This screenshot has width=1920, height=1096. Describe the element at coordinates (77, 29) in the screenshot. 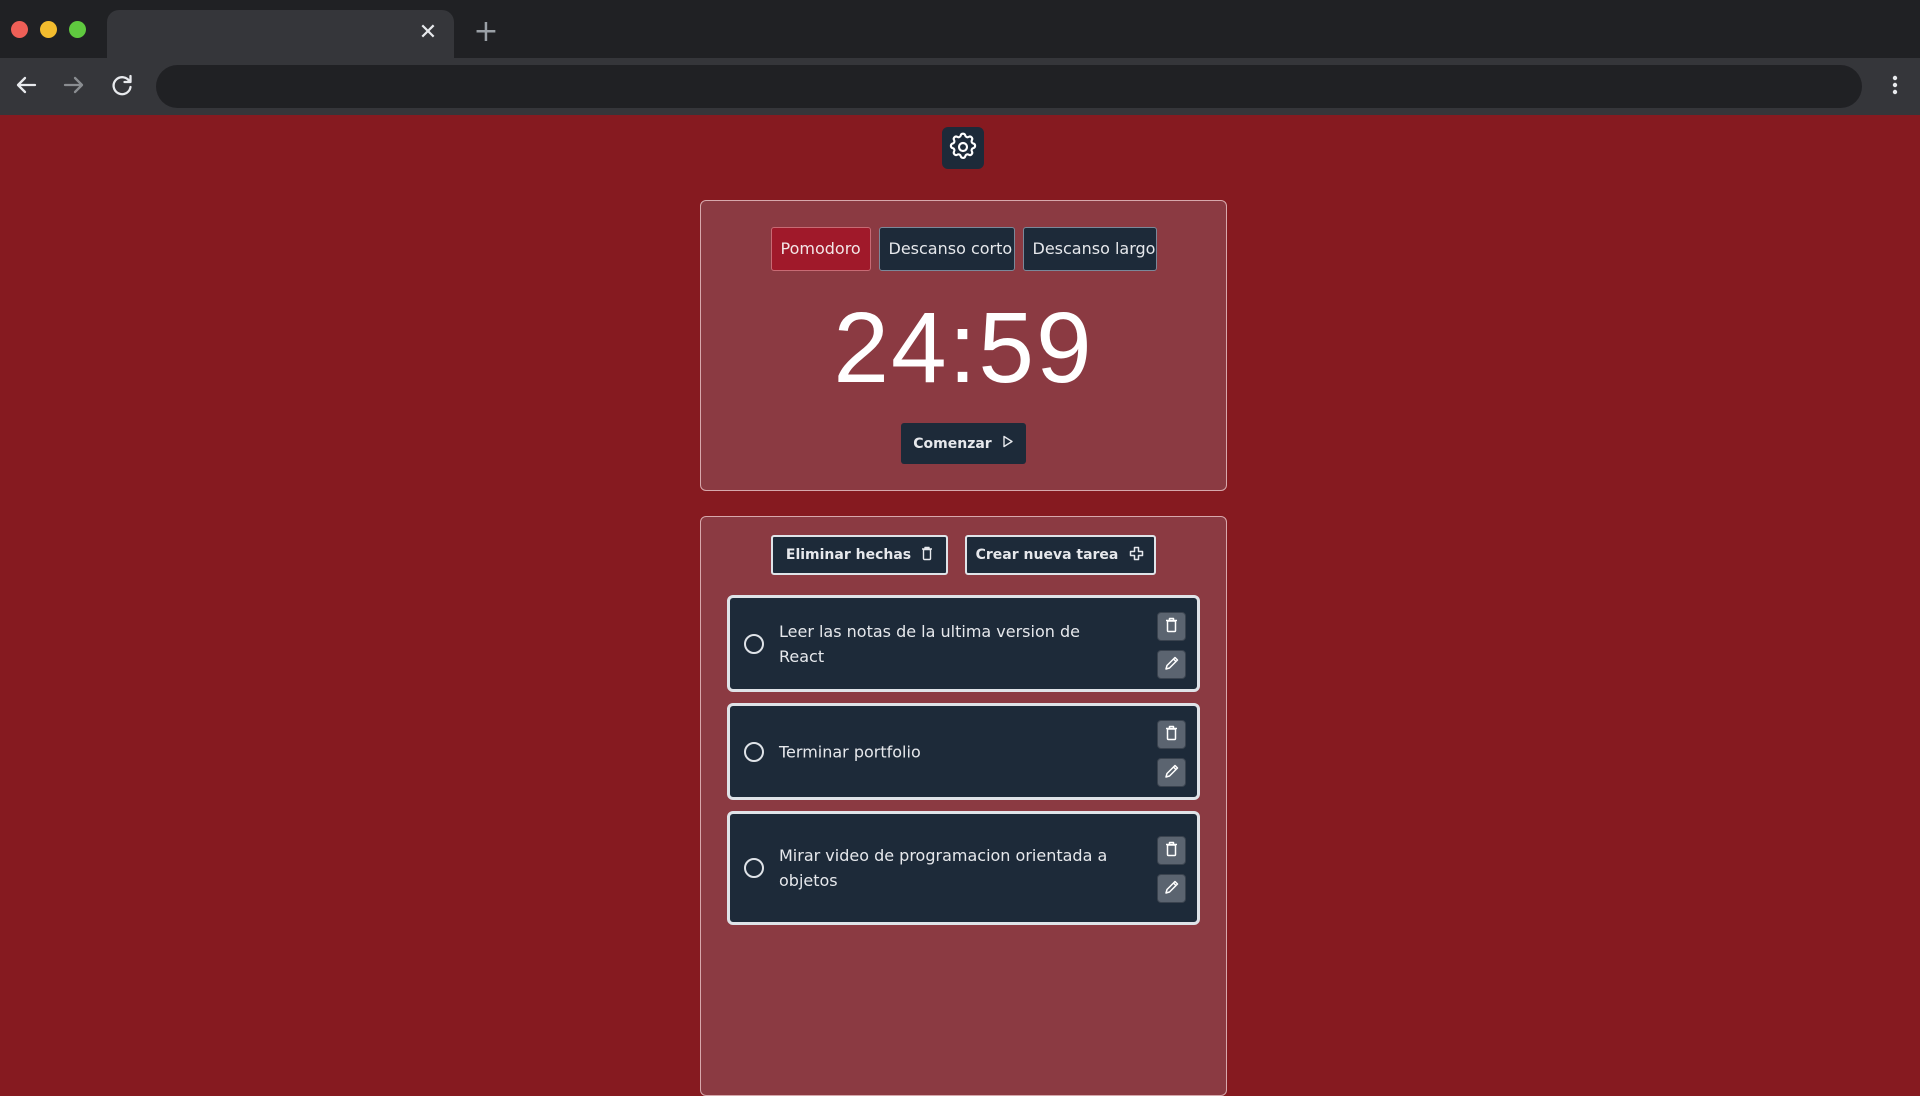

I see `window-maximize-dot` at that location.